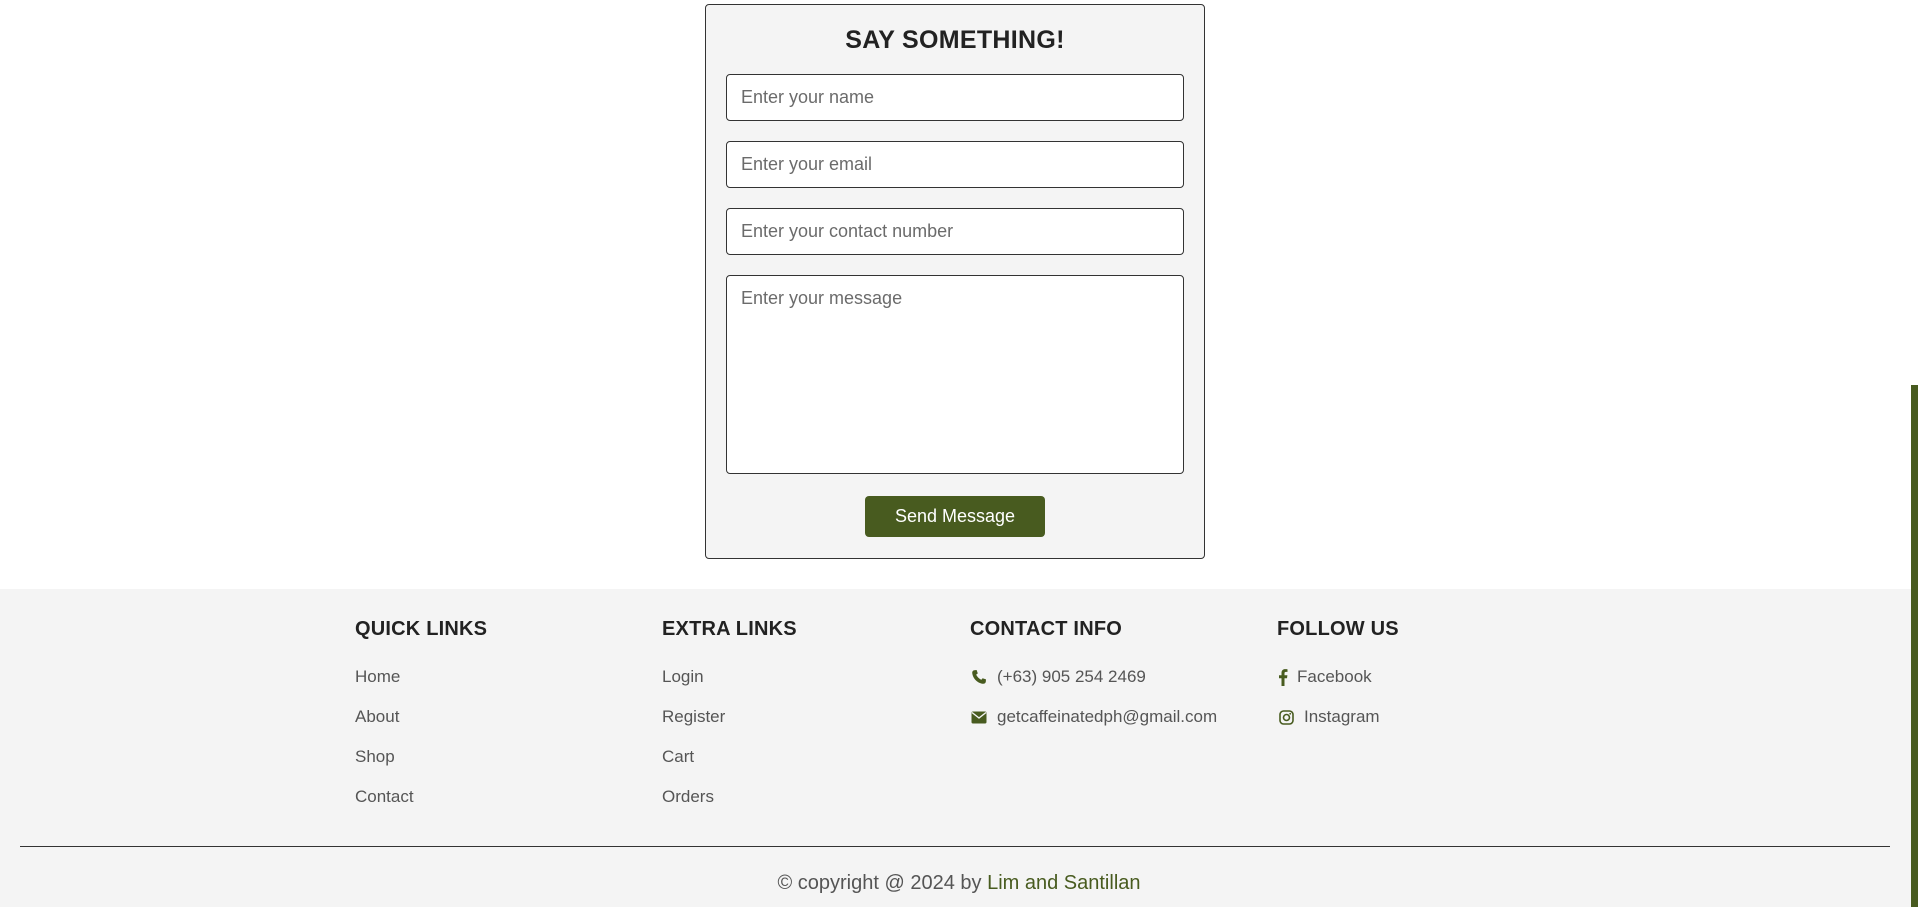  Describe the element at coordinates (1914, 646) in the screenshot. I see `scrollbar-thumb` at that location.